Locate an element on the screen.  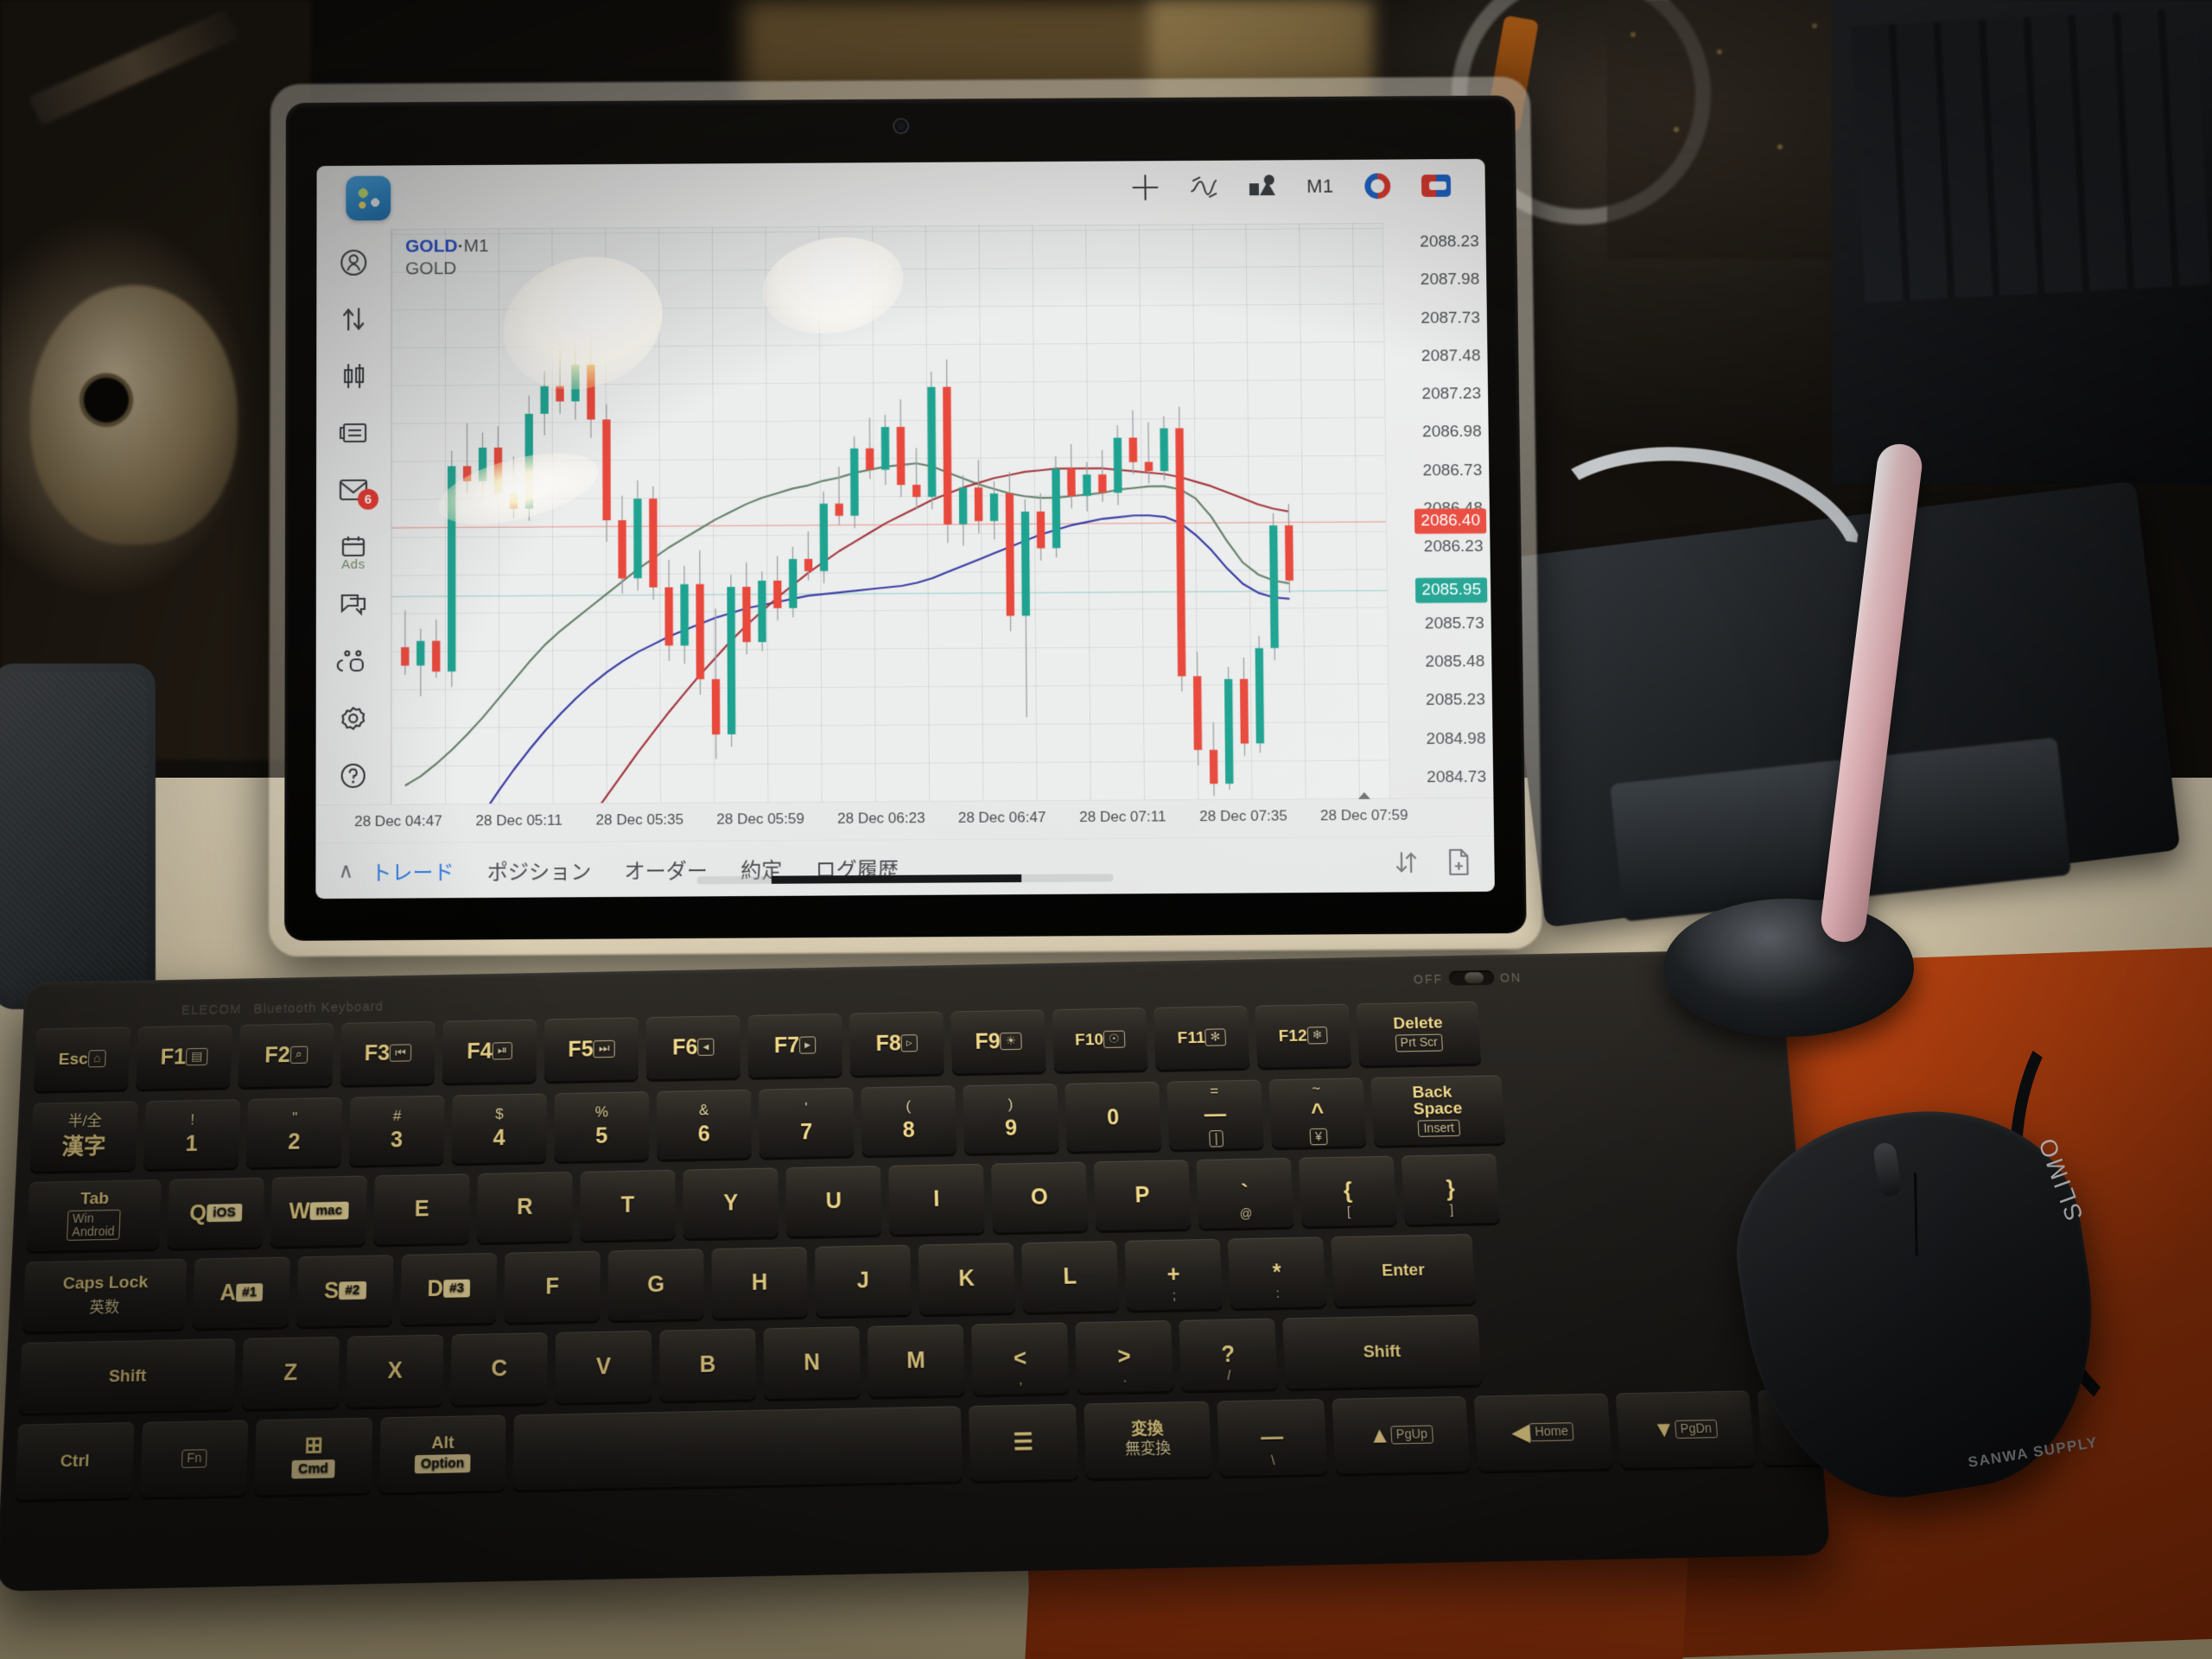
key-c: C is located at coordinates (499, 1369).